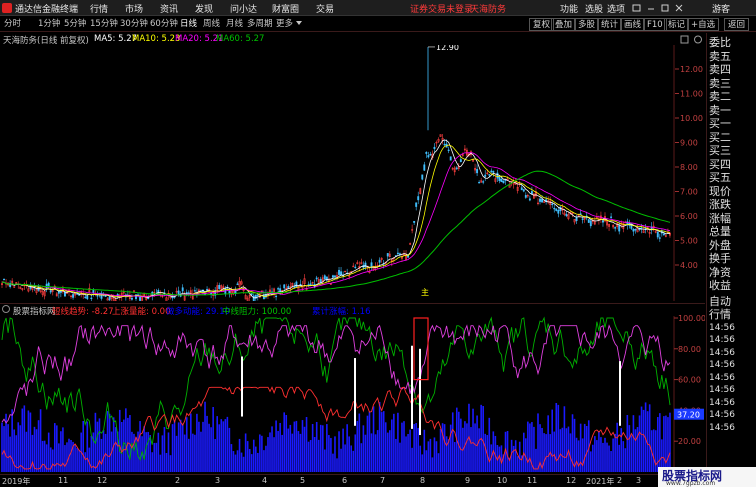 The image size is (756, 487). What do you see at coordinates (689, 167) in the screenshot?
I see `y-tick-label: 8.00` at bounding box center [689, 167].